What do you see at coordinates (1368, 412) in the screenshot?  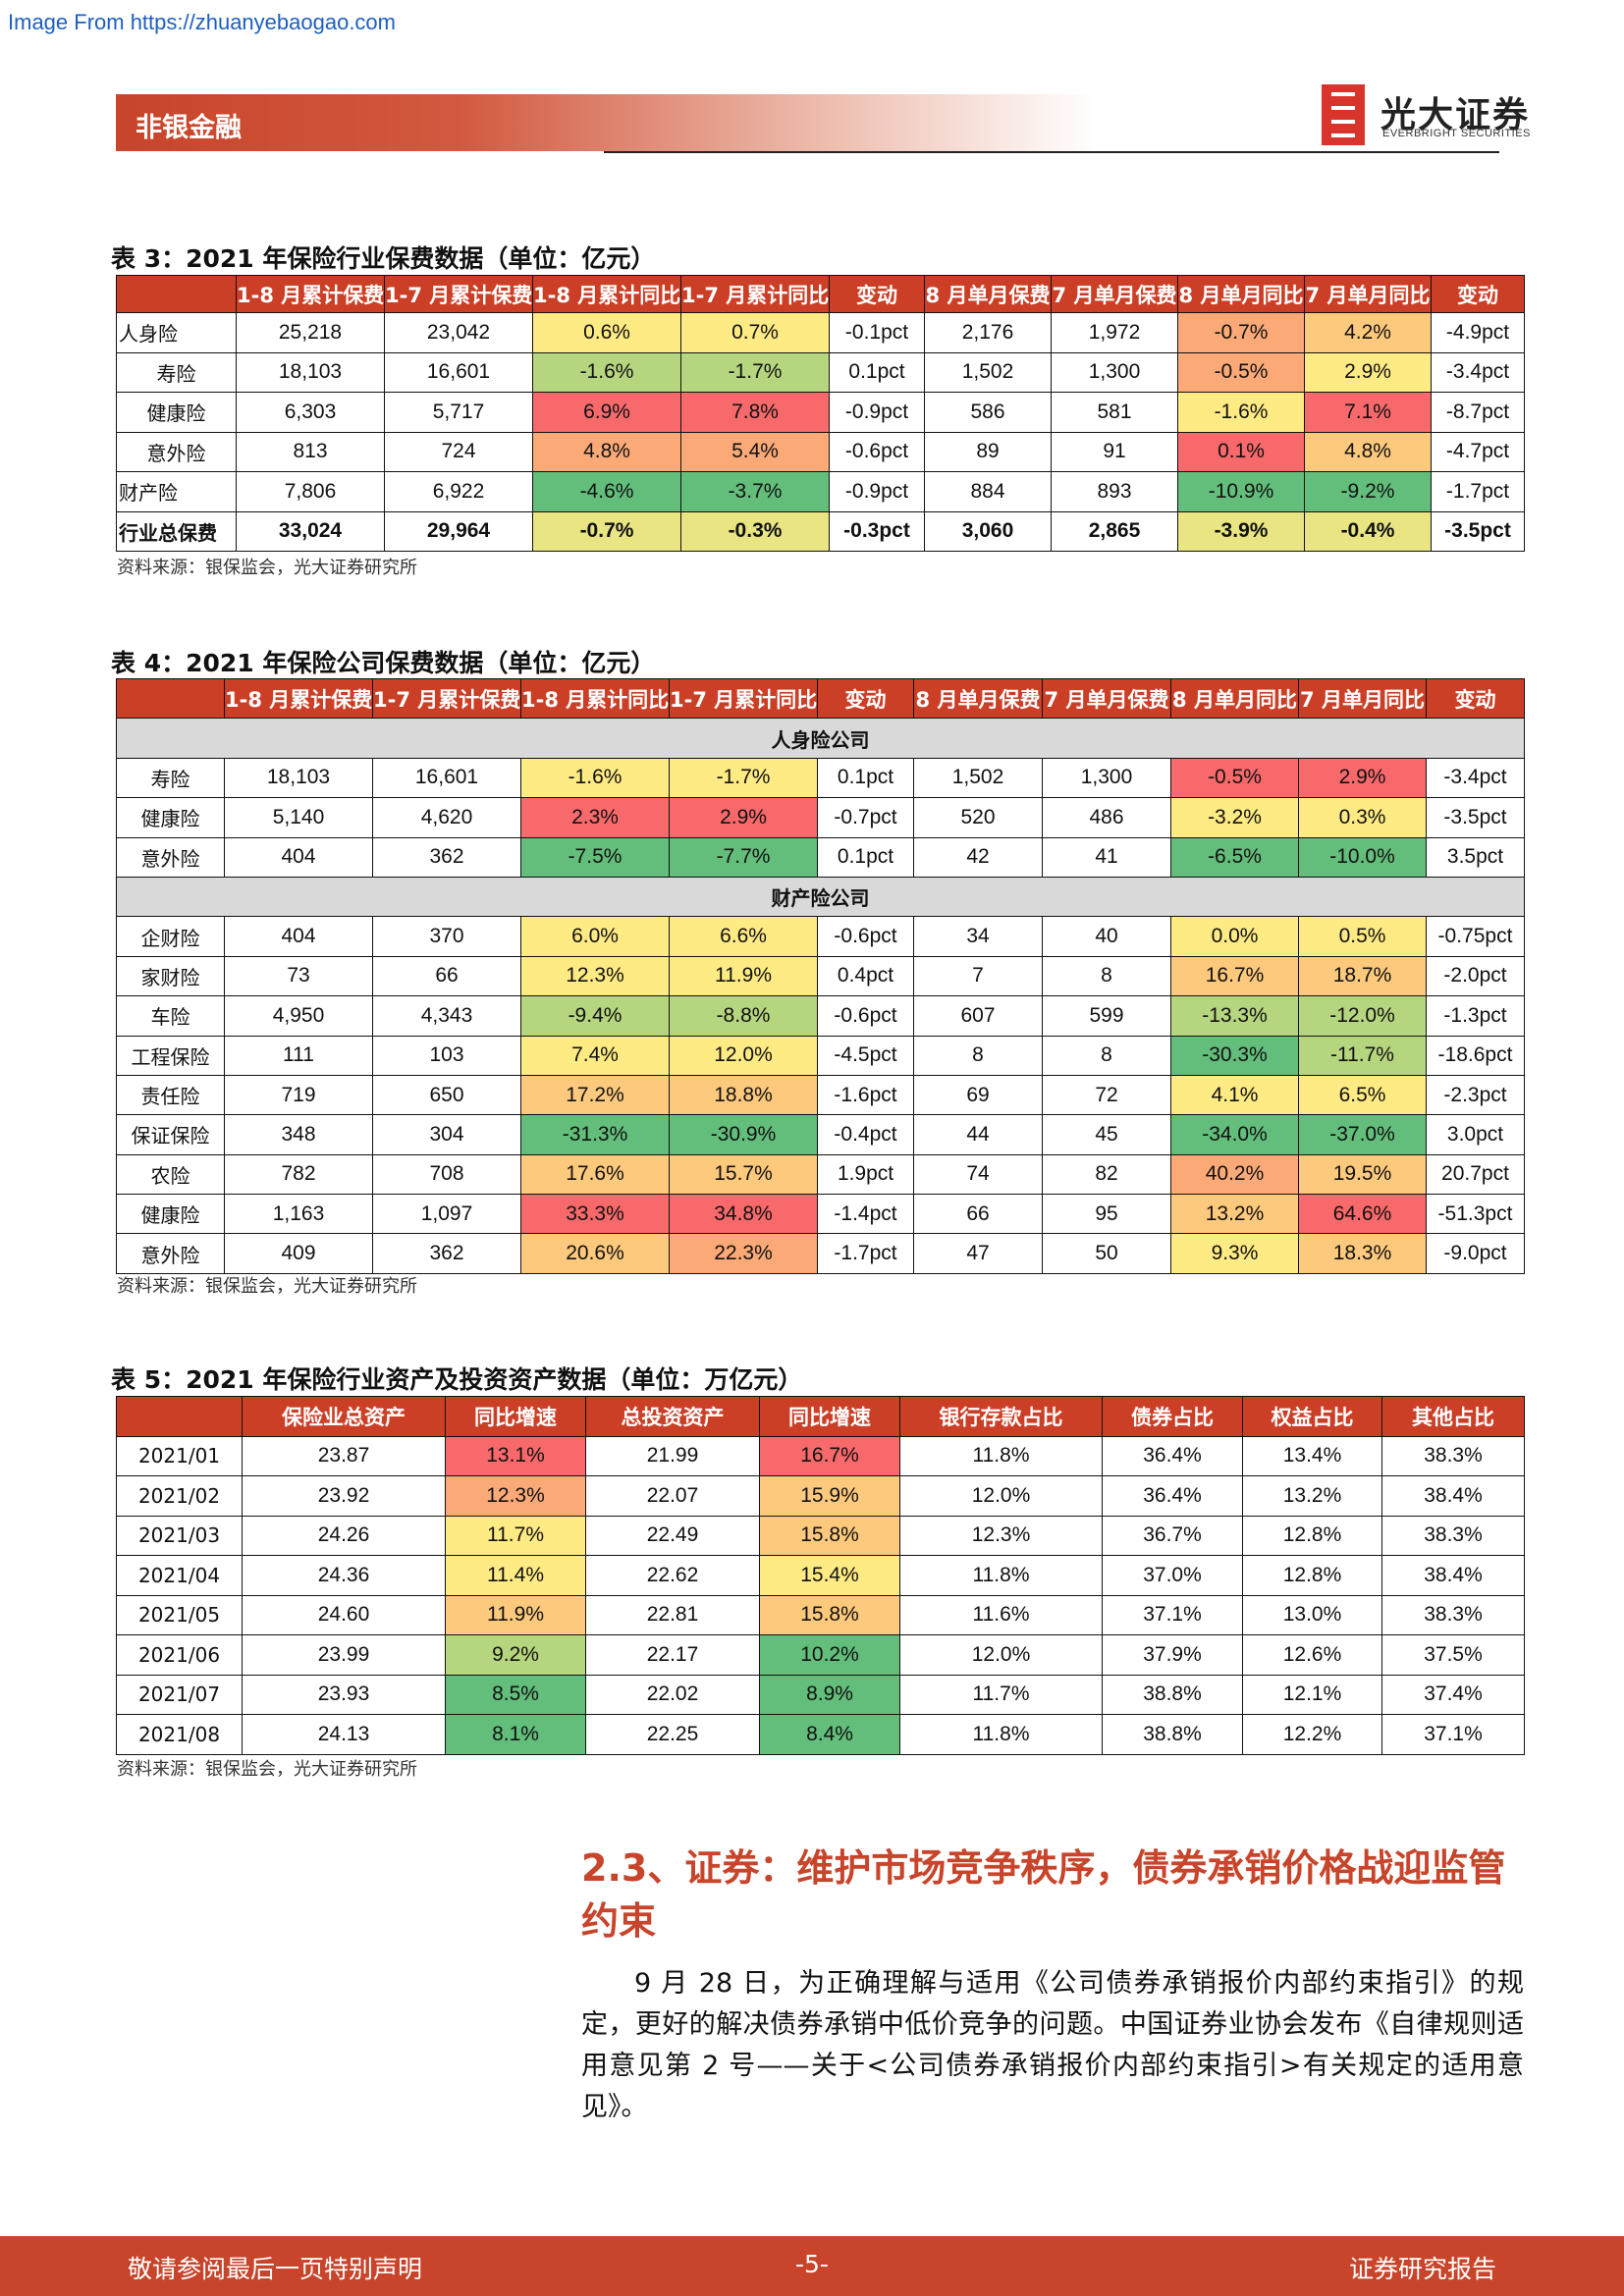 I see `table3-cell: 7.1%` at bounding box center [1368, 412].